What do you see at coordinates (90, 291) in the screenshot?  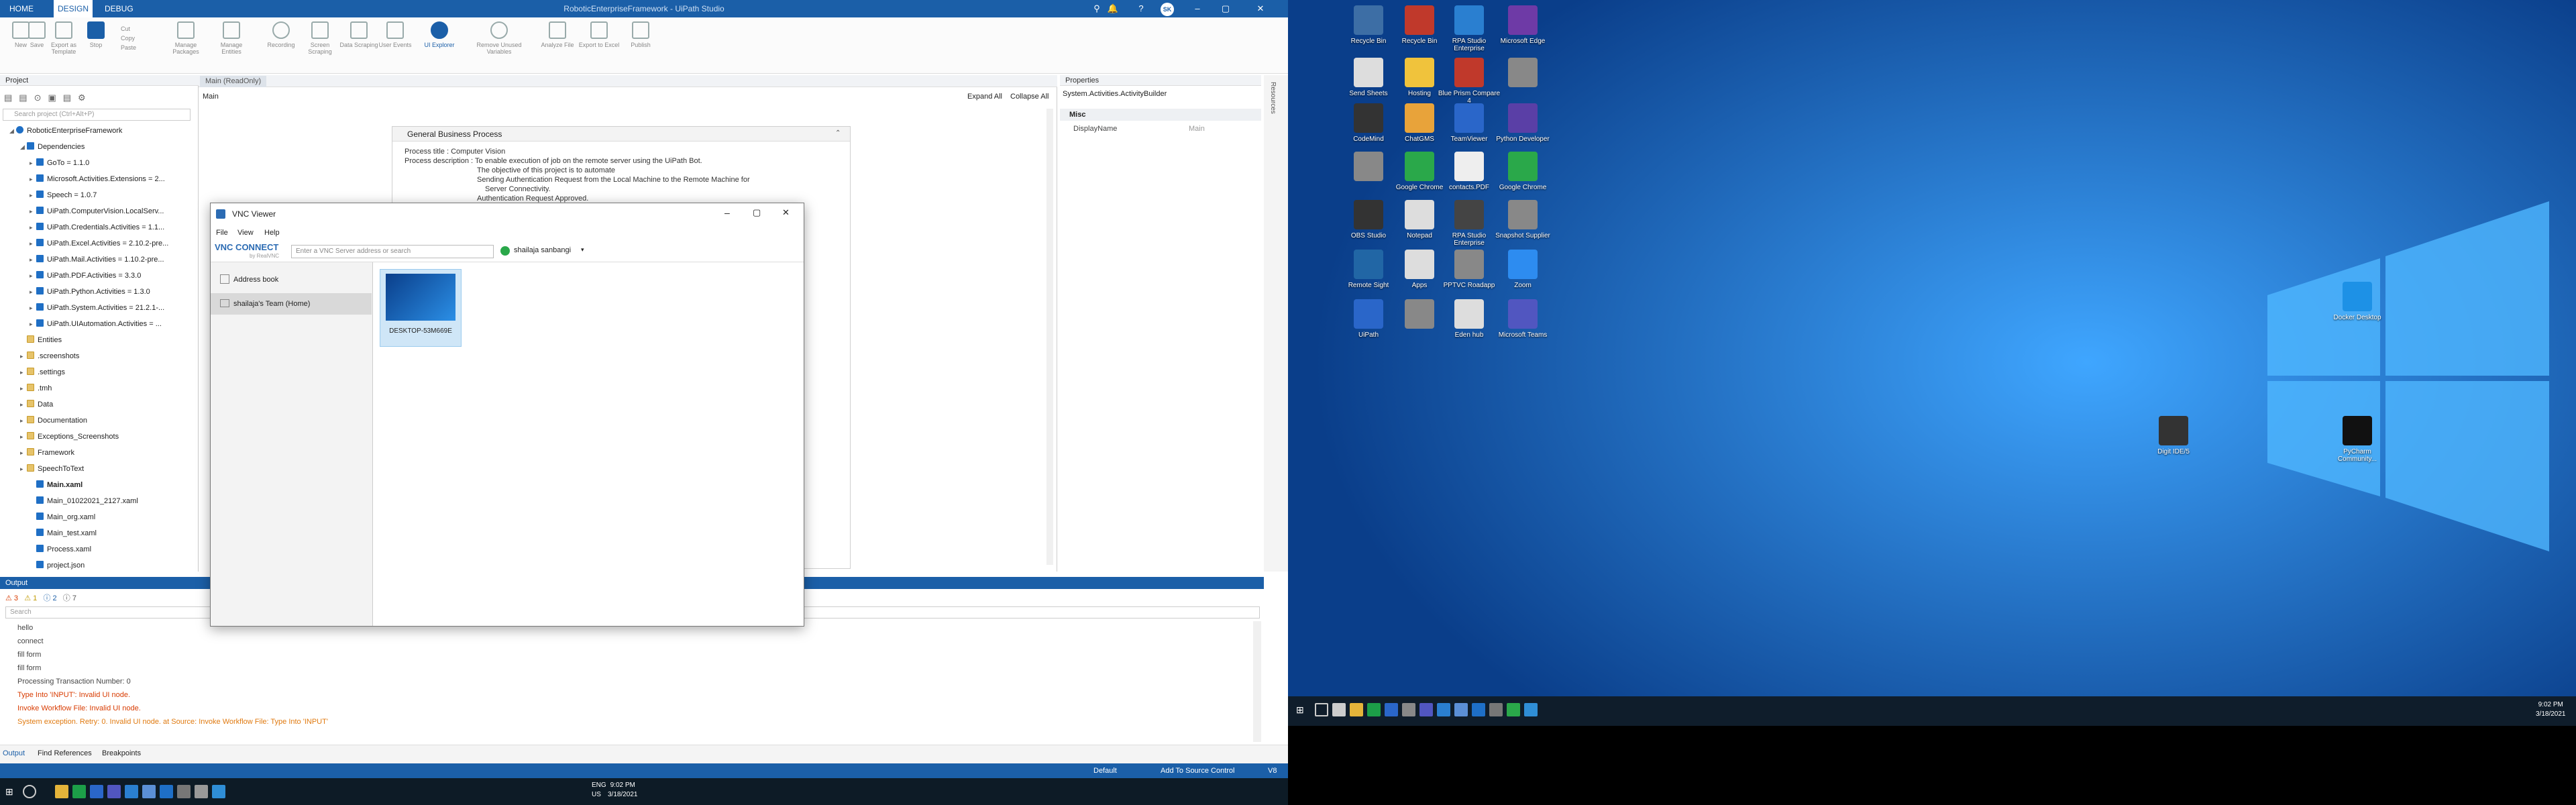 I see `tree-dependency: ▸ UiPath.Python.Activities = 1.3.0` at bounding box center [90, 291].